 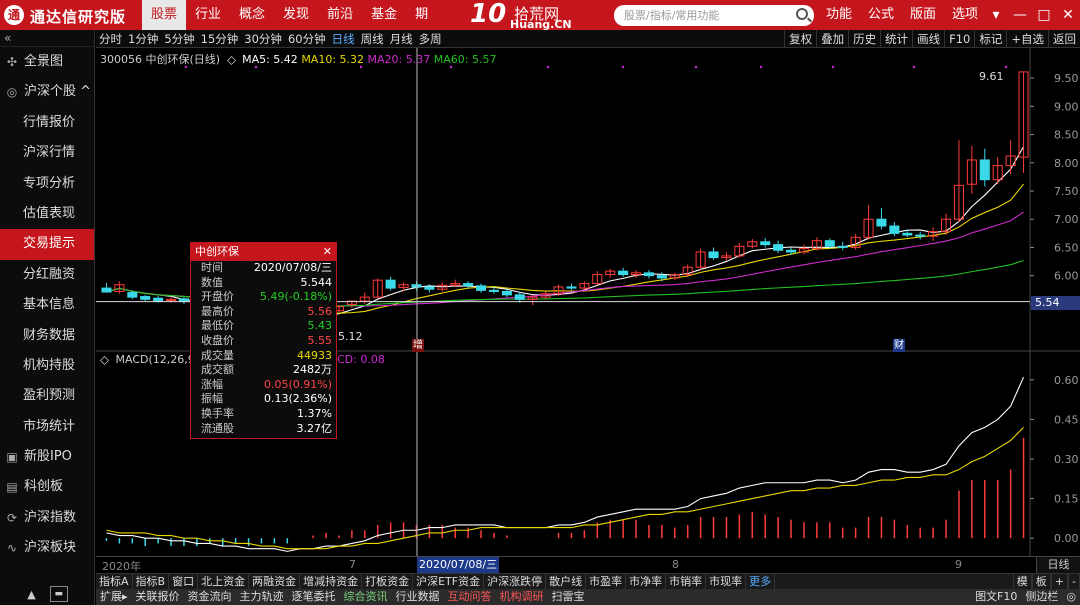 What do you see at coordinates (47, 92) in the screenshot?
I see `sidebar-item-1: ◎ 沪深个股 ^` at bounding box center [47, 92].